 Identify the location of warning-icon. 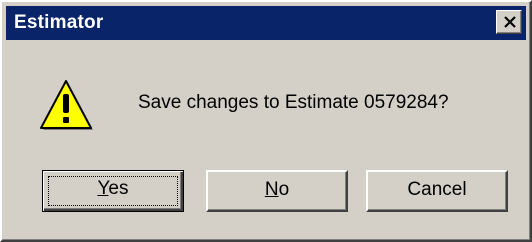
(66, 105).